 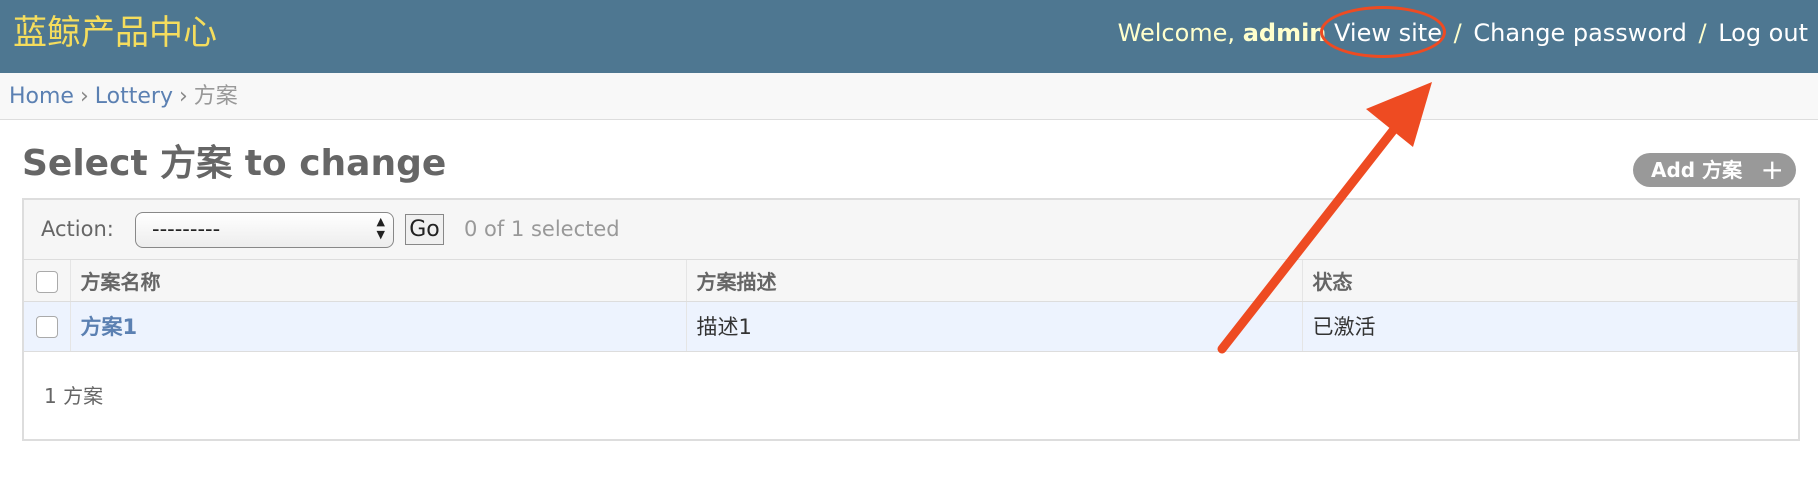 I want to click on actions-bar: Action: --------- ▲ ▼ Go 0 of 1 selected, so click(x=911, y=230).